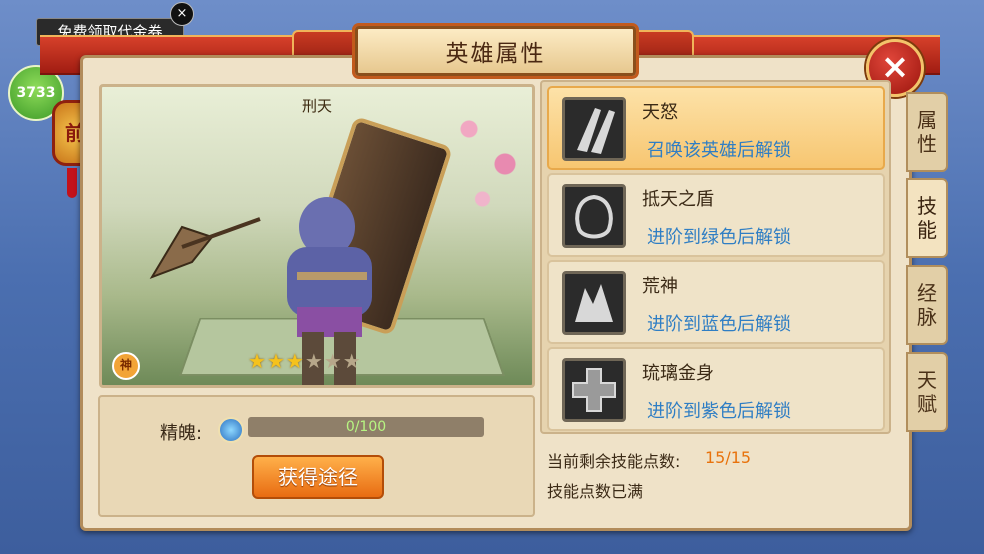 The image size is (984, 554). Describe the element at coordinates (660, 286) in the screenshot. I see `skill-name: 荒神` at that location.